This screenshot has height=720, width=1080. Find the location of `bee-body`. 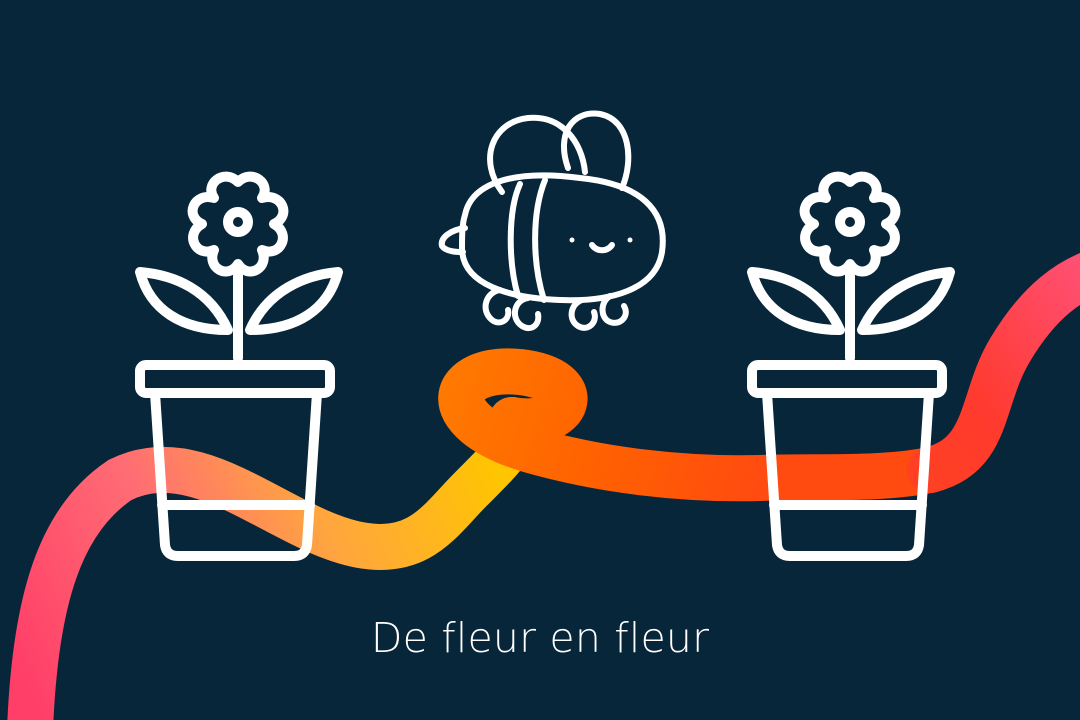

bee-body is located at coordinates (562, 238).